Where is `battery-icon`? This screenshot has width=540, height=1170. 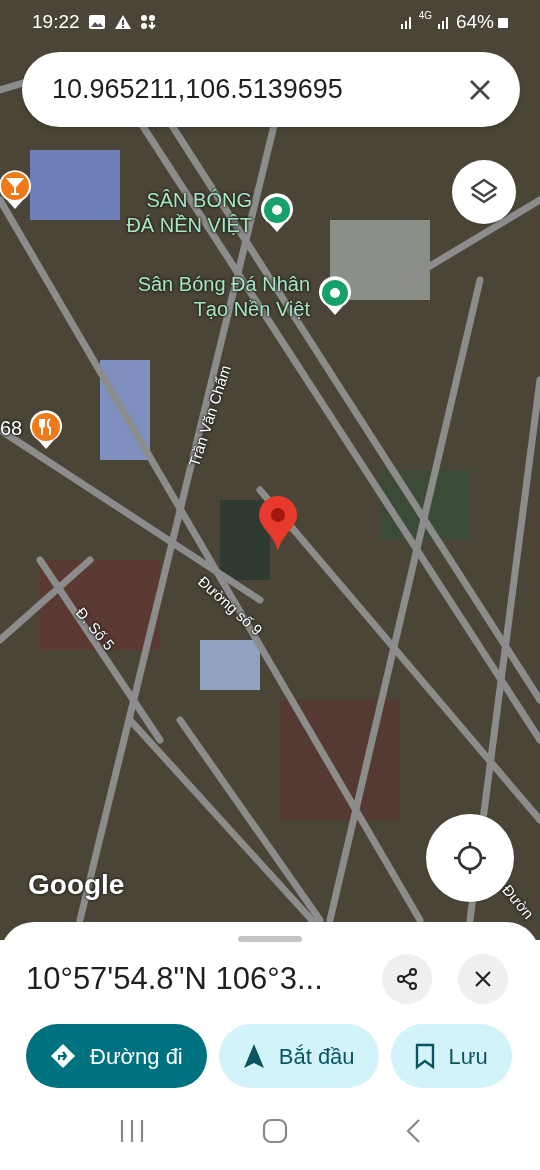
battery-icon is located at coordinates (503, 22).